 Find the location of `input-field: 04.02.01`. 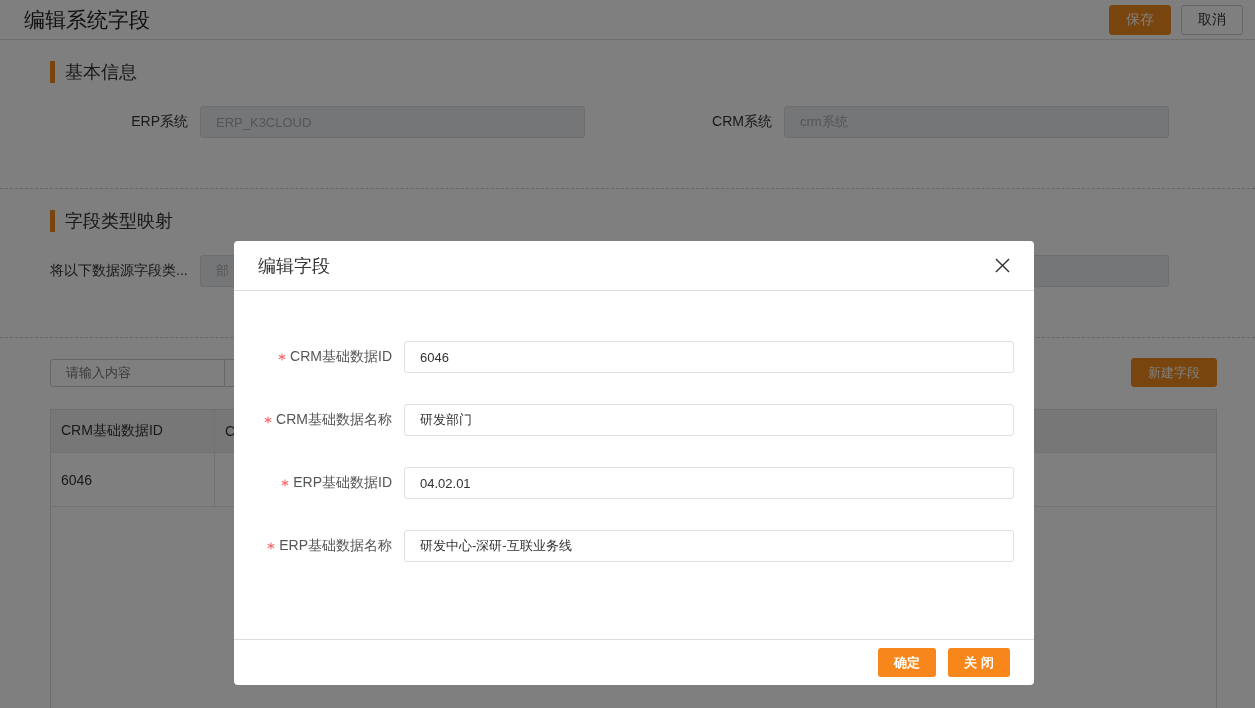

input-field: 04.02.01 is located at coordinates (709, 483).